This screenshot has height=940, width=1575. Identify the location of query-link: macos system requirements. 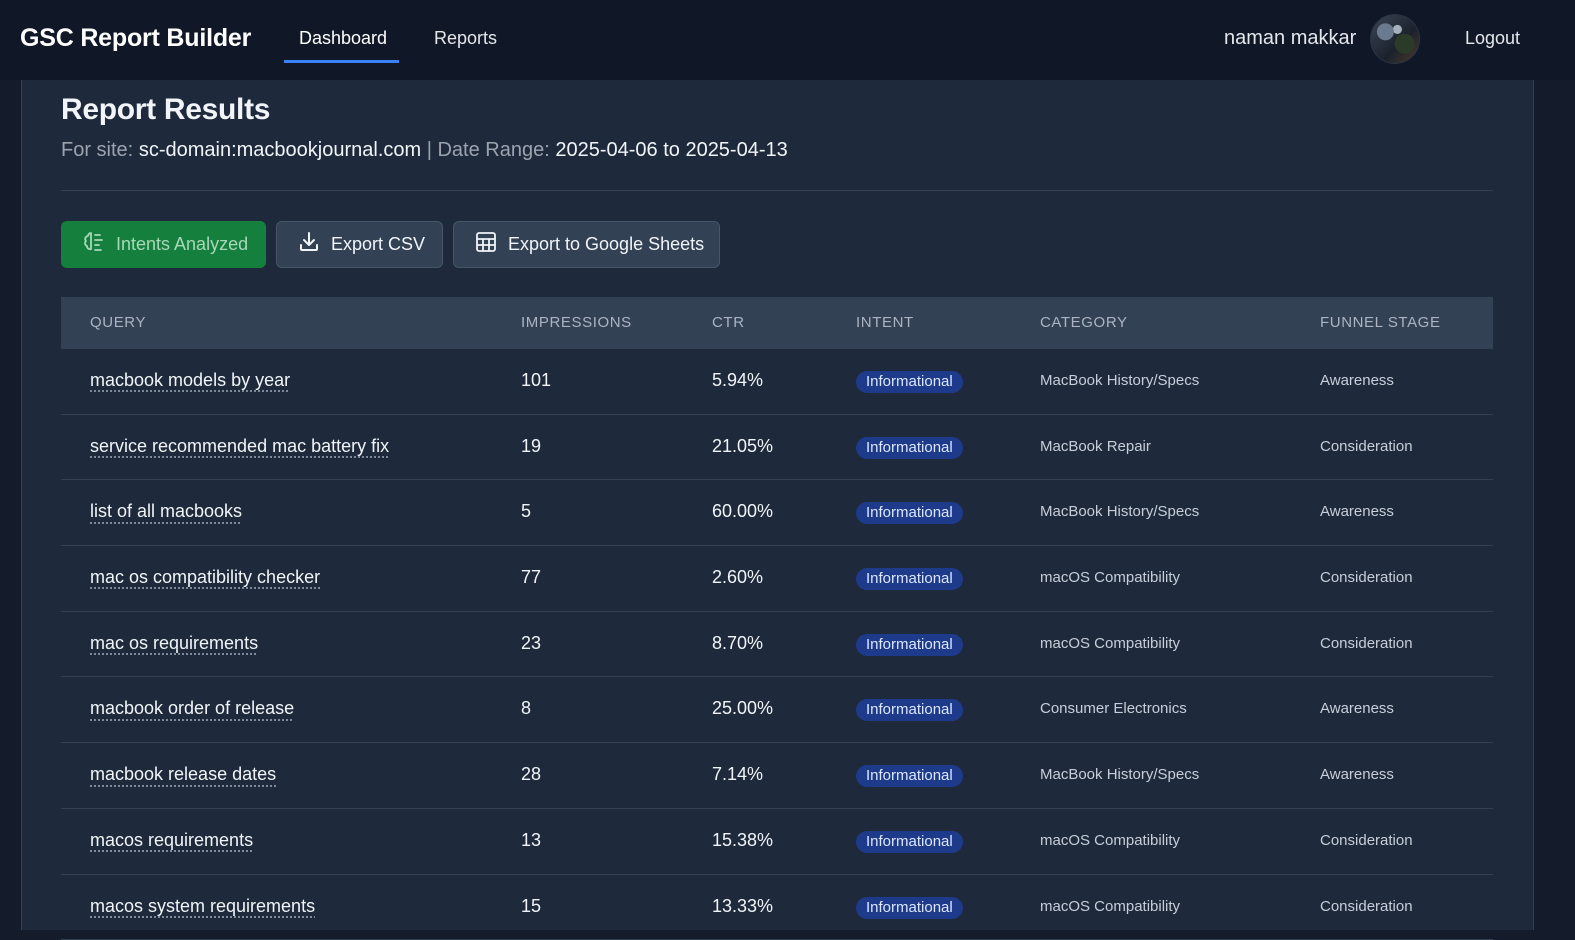
(202, 906).